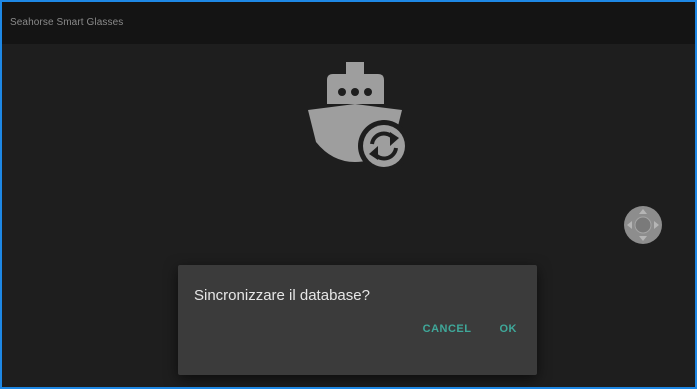 This screenshot has height=389, width=697. I want to click on dpad-navigation-icon, so click(643, 225).